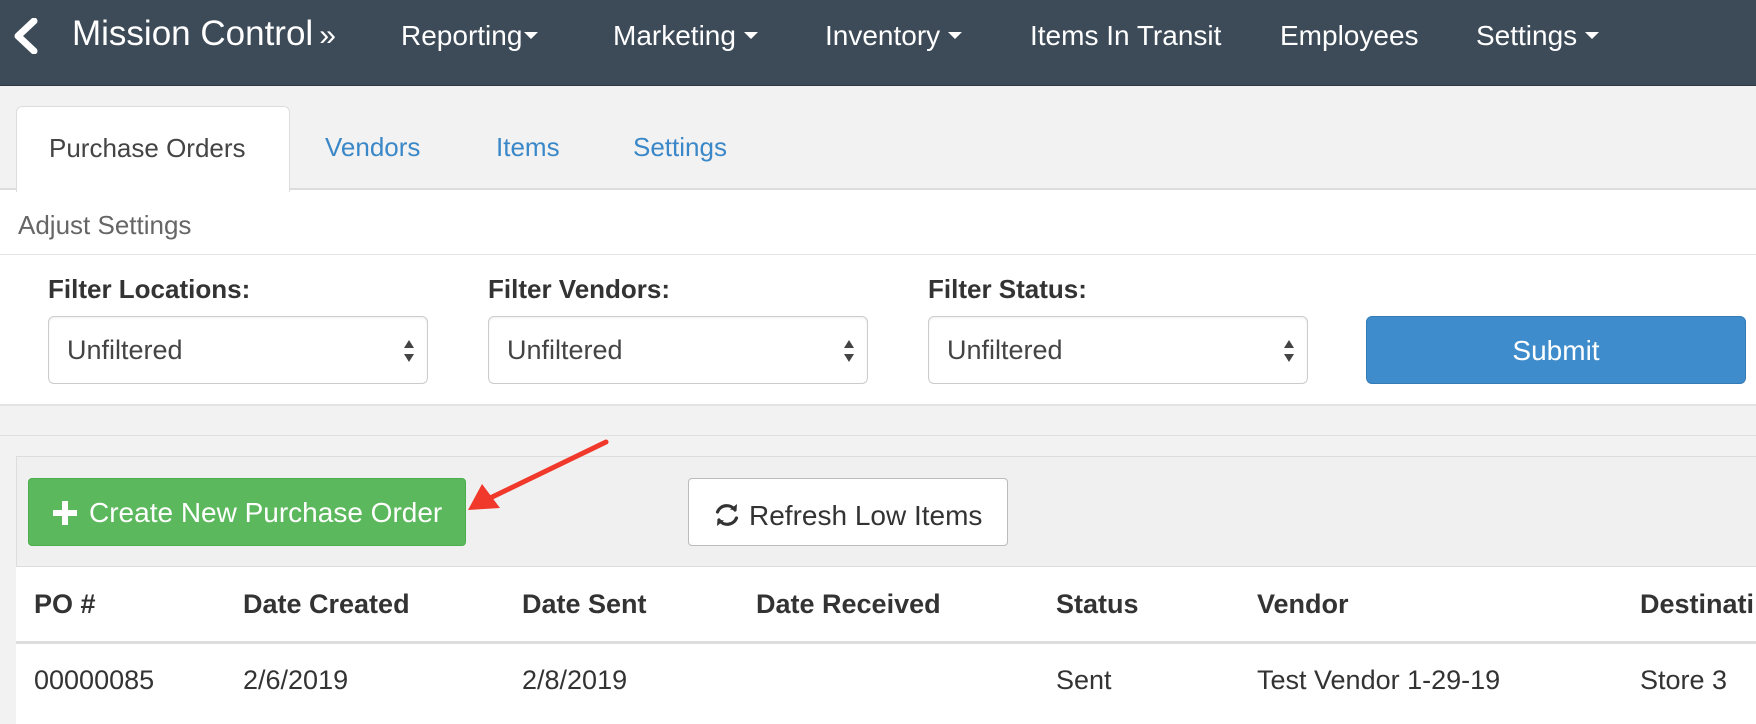 This screenshot has width=1756, height=724. Describe the element at coordinates (462, 35) in the screenshot. I see `nav-reporting-label: Reporting` at that location.